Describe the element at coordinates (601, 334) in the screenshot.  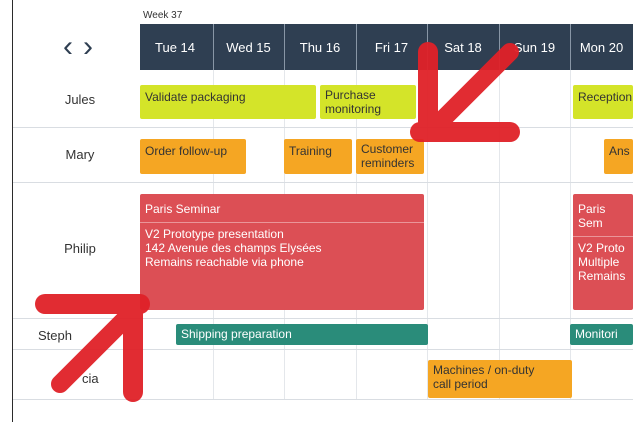
I see `event-monitoring: Monitori` at that location.